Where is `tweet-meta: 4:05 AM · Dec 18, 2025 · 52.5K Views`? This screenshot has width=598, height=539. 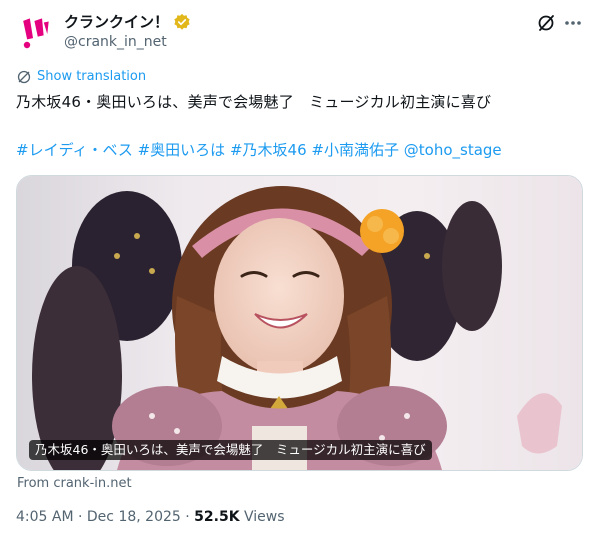
tweet-meta: 4:05 AM · Dec 18, 2025 · 52.5K Views is located at coordinates (150, 517).